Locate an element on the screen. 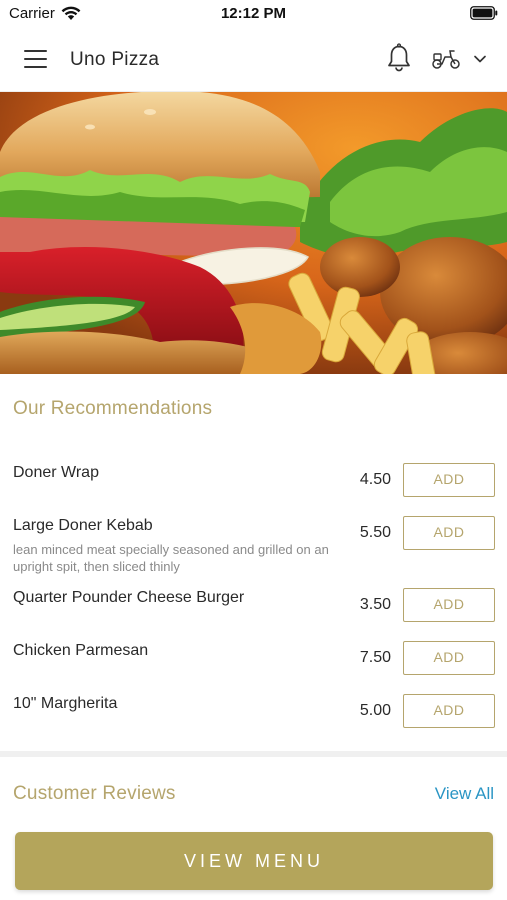  status-bar: Carrier 12:12 PM is located at coordinates (253, 14).